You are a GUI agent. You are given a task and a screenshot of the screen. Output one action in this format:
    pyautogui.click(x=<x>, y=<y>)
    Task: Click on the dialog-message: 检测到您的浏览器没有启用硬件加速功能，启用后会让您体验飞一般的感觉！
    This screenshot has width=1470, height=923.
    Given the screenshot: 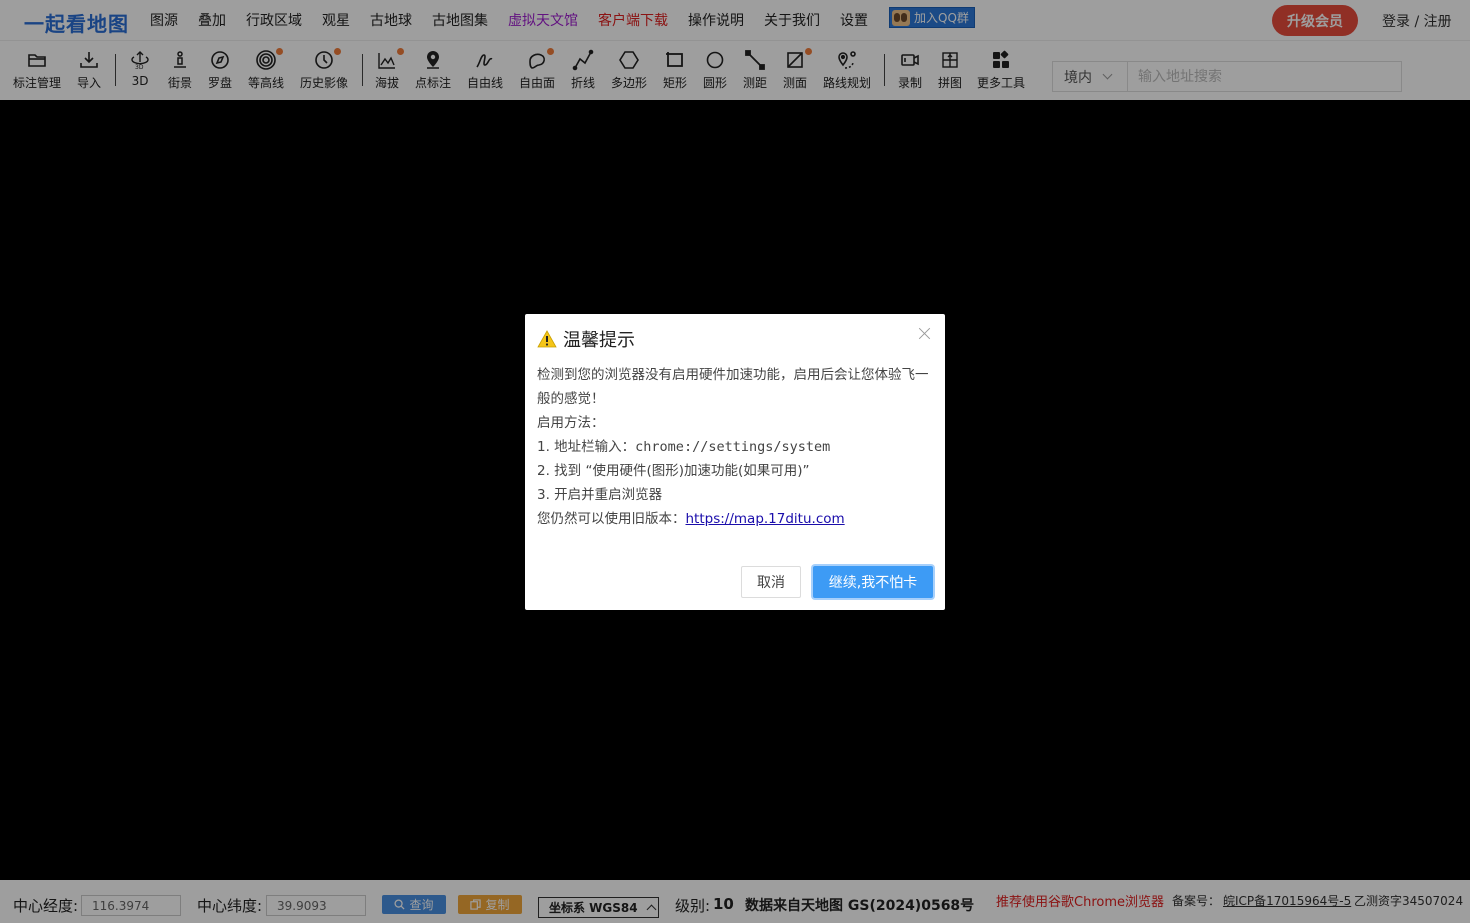 What is the action you would take?
    pyautogui.click(x=733, y=387)
    